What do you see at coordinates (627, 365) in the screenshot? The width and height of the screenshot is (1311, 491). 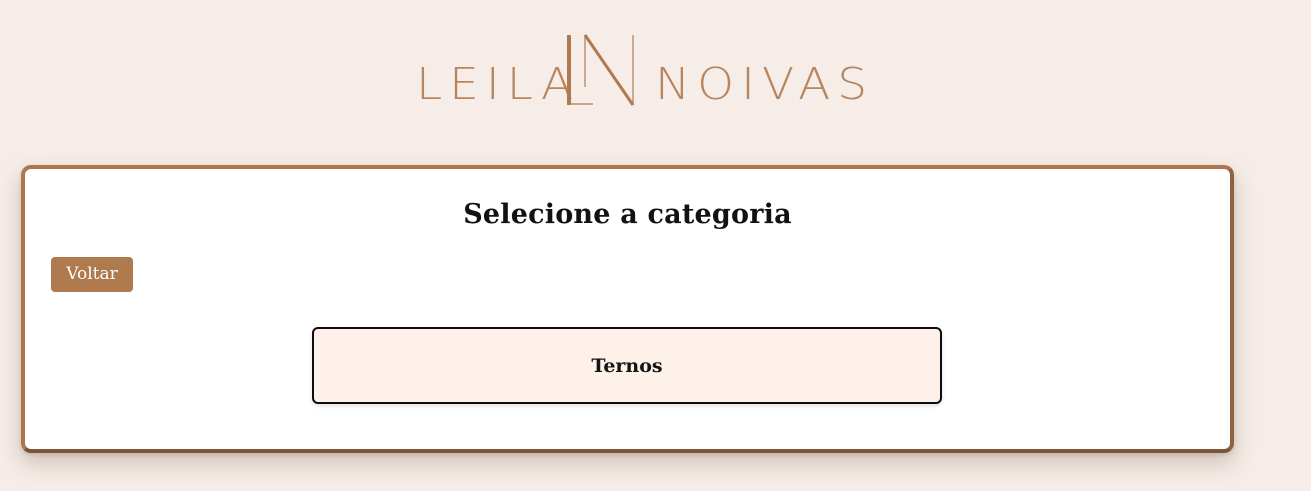 I see `category-item-ternos: Ternos` at bounding box center [627, 365].